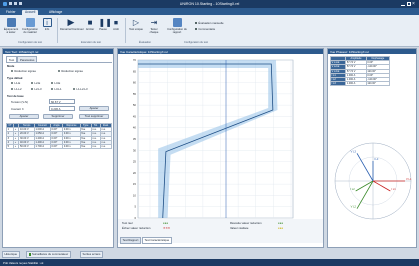  What do you see at coordinates (372, 51) in the screenshot?
I see `panel-title: Vue Phaseur: 10StartingX.rel` at bounding box center [372, 51].